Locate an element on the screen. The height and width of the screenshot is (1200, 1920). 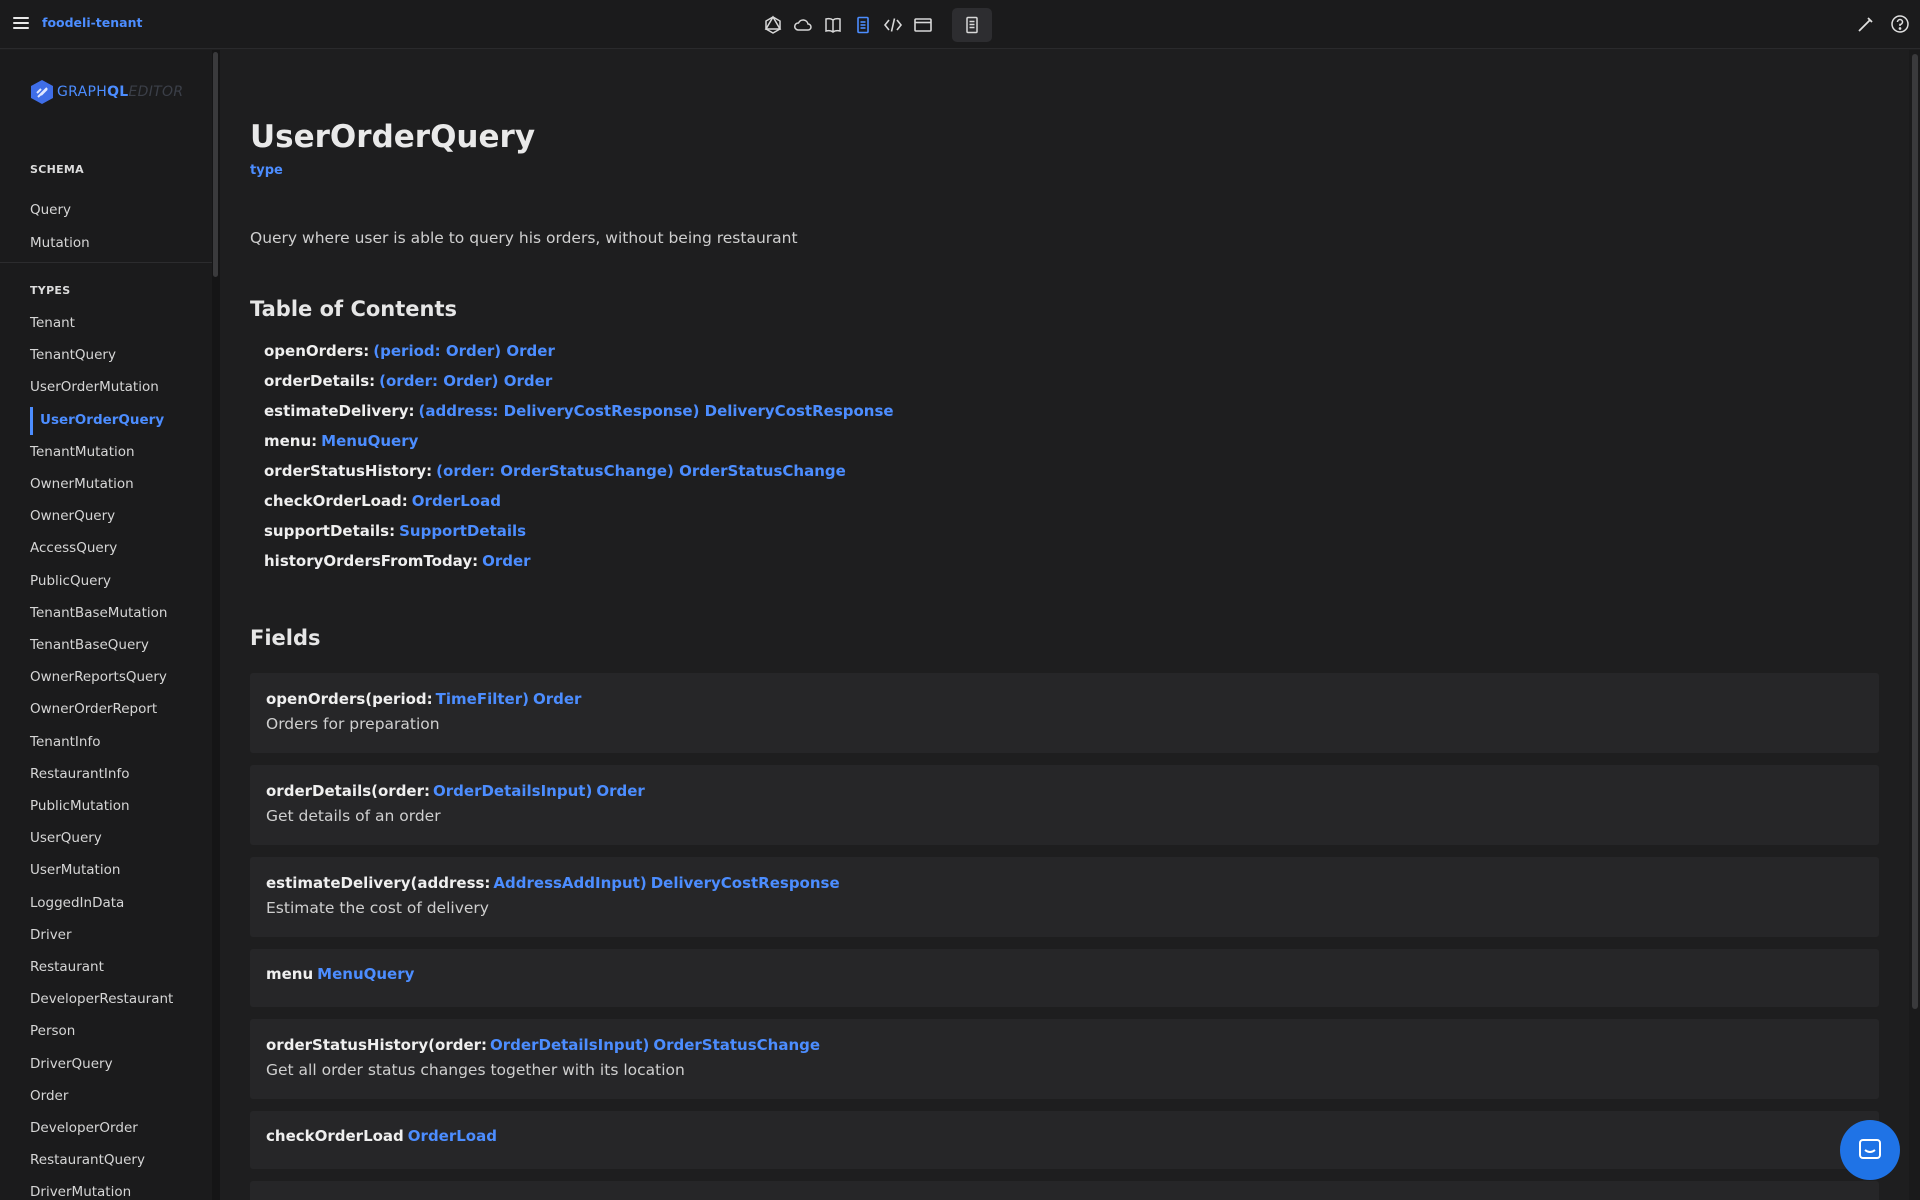
sidebar-item-restaurant-info: RestaurantInfo is located at coordinates (79, 774).